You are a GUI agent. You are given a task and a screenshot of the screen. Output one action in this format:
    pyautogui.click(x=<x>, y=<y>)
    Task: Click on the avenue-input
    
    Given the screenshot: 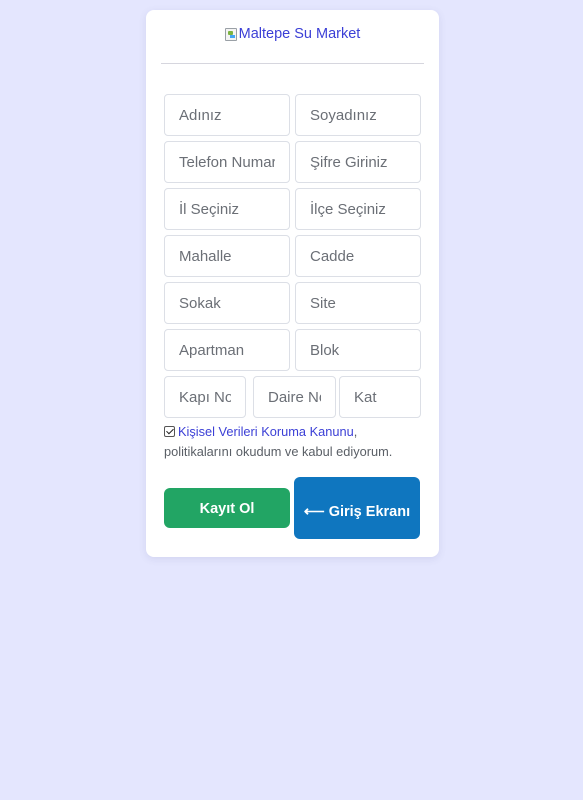 What is the action you would take?
    pyautogui.click(x=358, y=256)
    